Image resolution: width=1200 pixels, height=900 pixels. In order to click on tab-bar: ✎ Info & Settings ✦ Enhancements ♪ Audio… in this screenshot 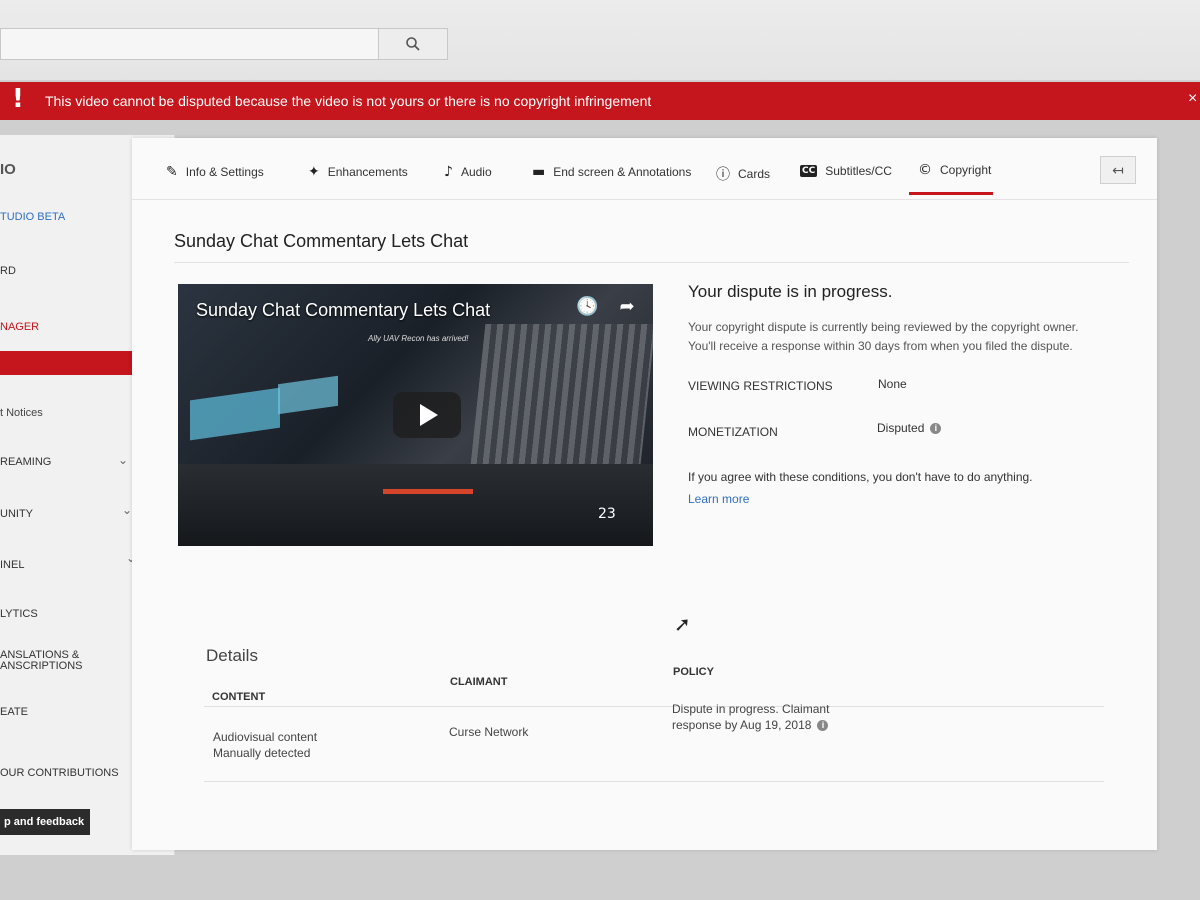, I will do `click(644, 169)`.